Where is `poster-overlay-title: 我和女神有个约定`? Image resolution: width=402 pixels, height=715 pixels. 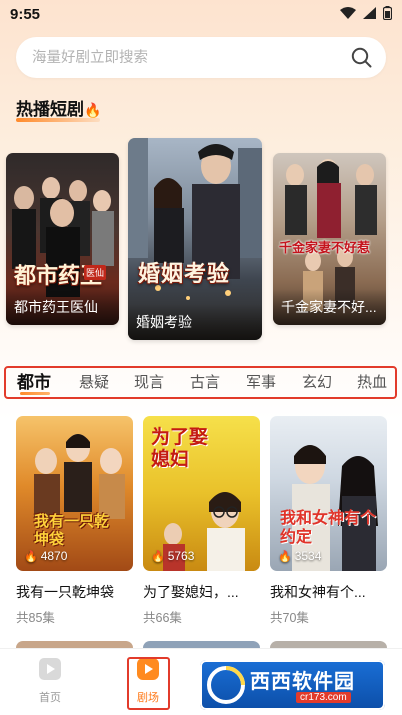 poster-overlay-title: 我和女神有个约定 is located at coordinates (328, 527).